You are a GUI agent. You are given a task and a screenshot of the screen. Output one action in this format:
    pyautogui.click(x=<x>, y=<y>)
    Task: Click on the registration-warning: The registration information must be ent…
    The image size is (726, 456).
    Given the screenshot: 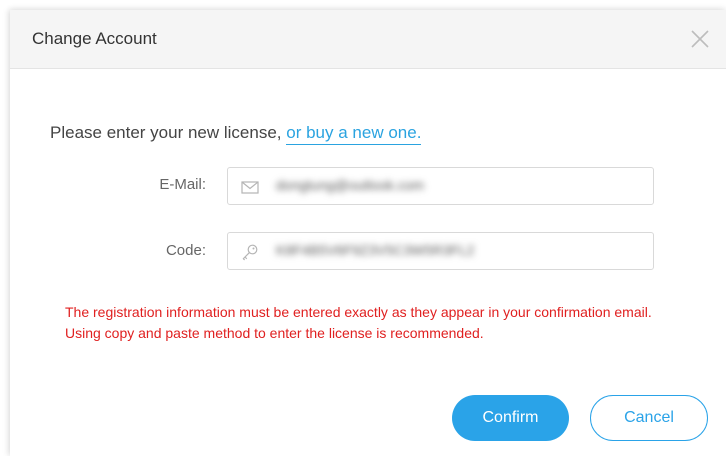 What is the action you would take?
    pyautogui.click(x=358, y=322)
    